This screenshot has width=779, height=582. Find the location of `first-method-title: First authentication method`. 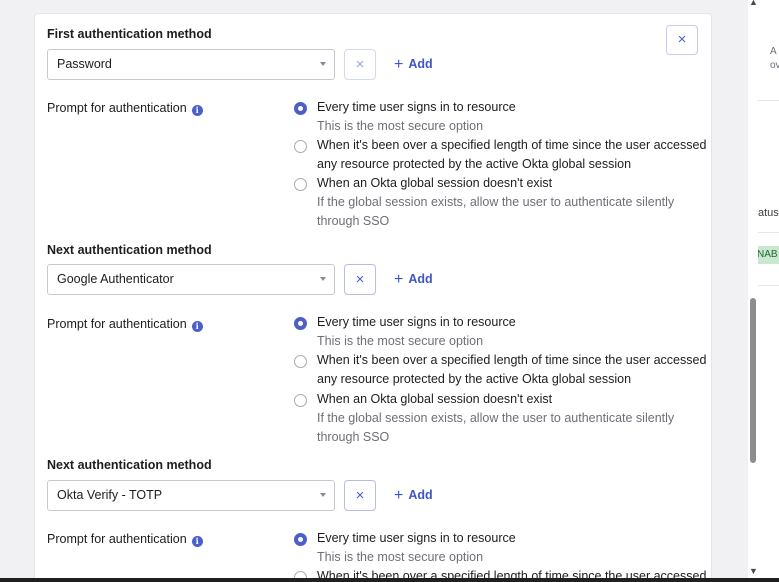

first-method-title: First authentication method is located at coordinates (129, 34).